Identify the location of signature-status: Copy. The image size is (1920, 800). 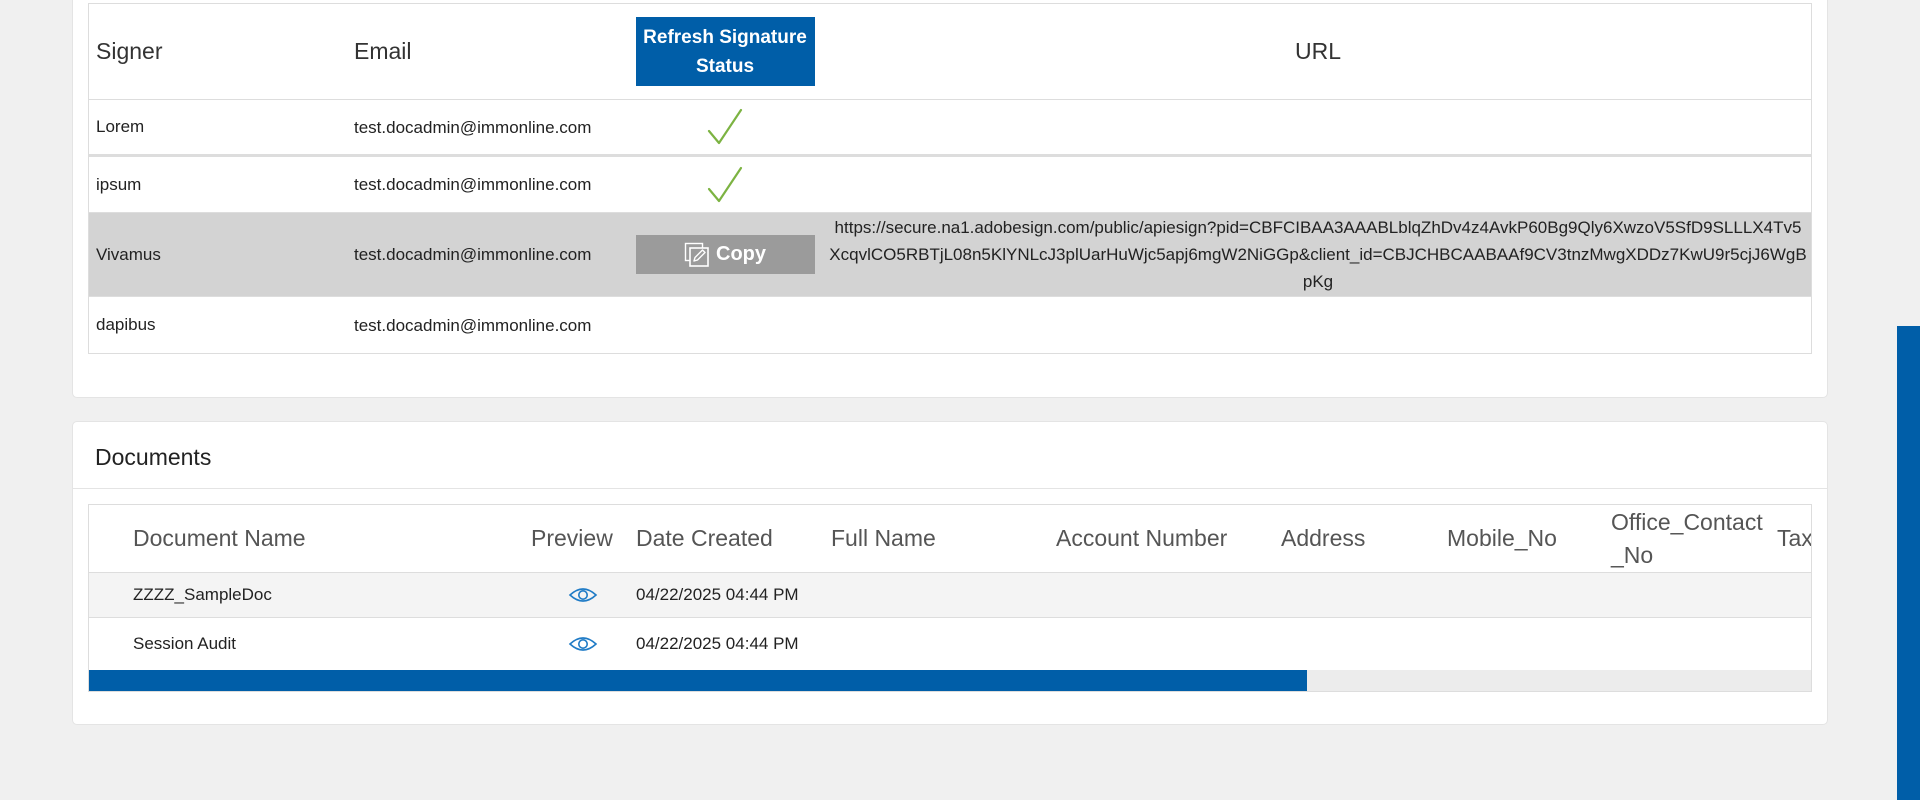
(725, 254).